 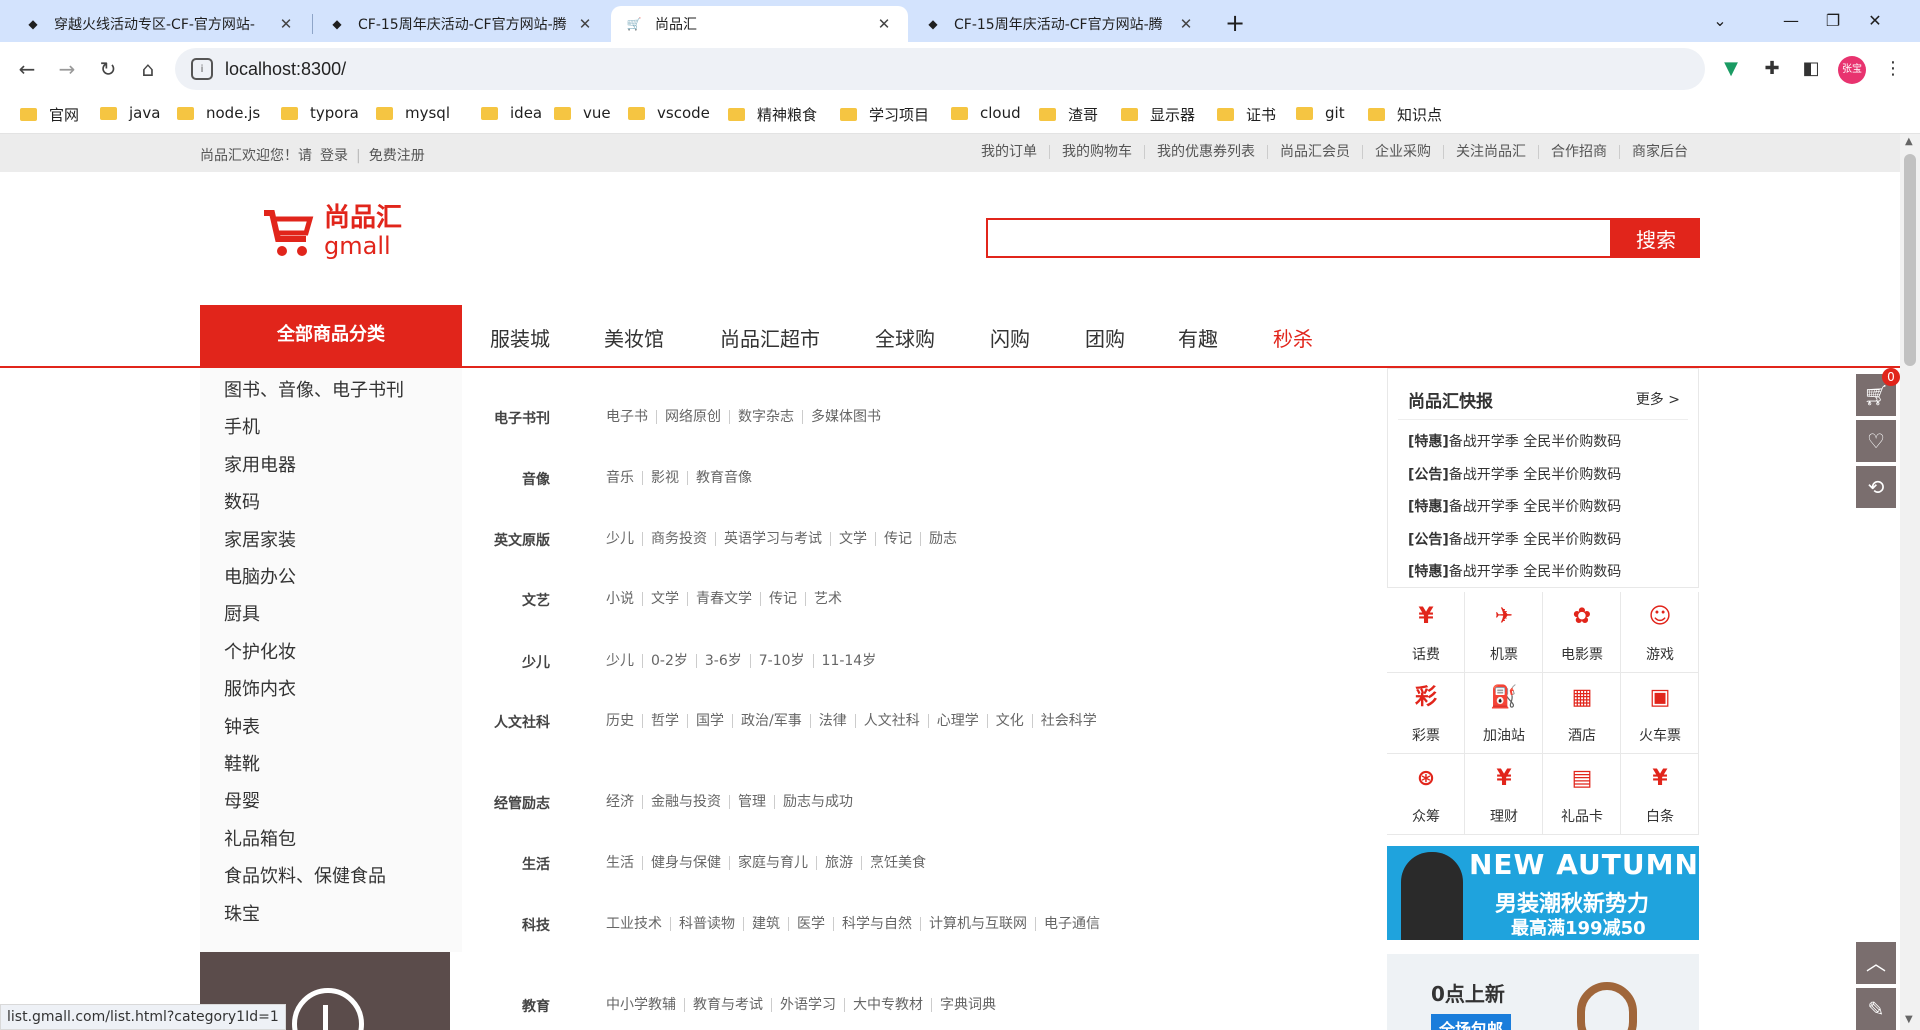 What do you see at coordinates (260, 688) in the screenshot?
I see `category-item: 服饰内衣` at bounding box center [260, 688].